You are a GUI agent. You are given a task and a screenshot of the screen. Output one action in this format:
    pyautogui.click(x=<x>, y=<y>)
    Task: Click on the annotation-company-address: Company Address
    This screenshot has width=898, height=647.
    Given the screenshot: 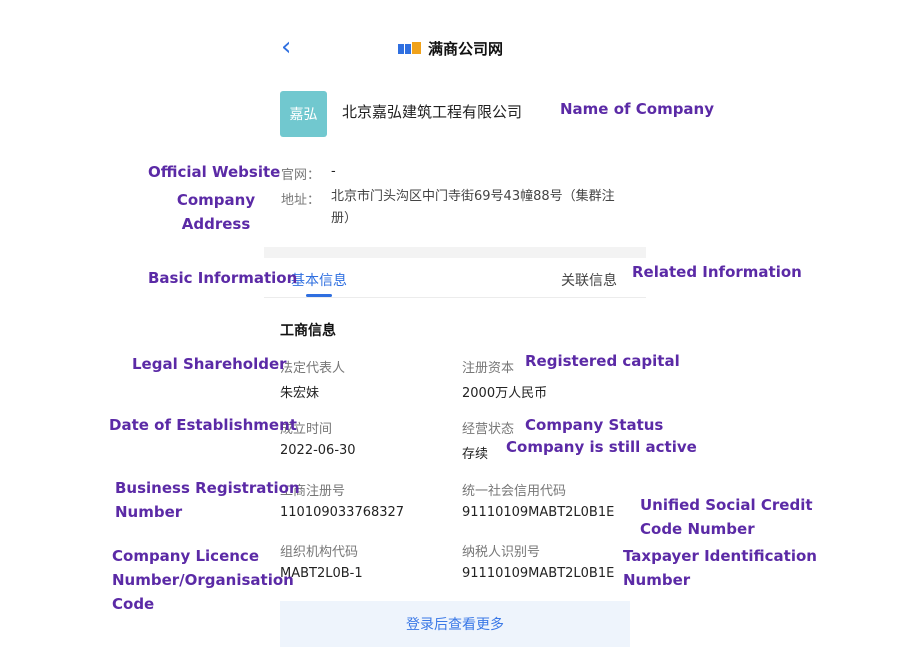 What is the action you would take?
    pyautogui.click(x=216, y=212)
    